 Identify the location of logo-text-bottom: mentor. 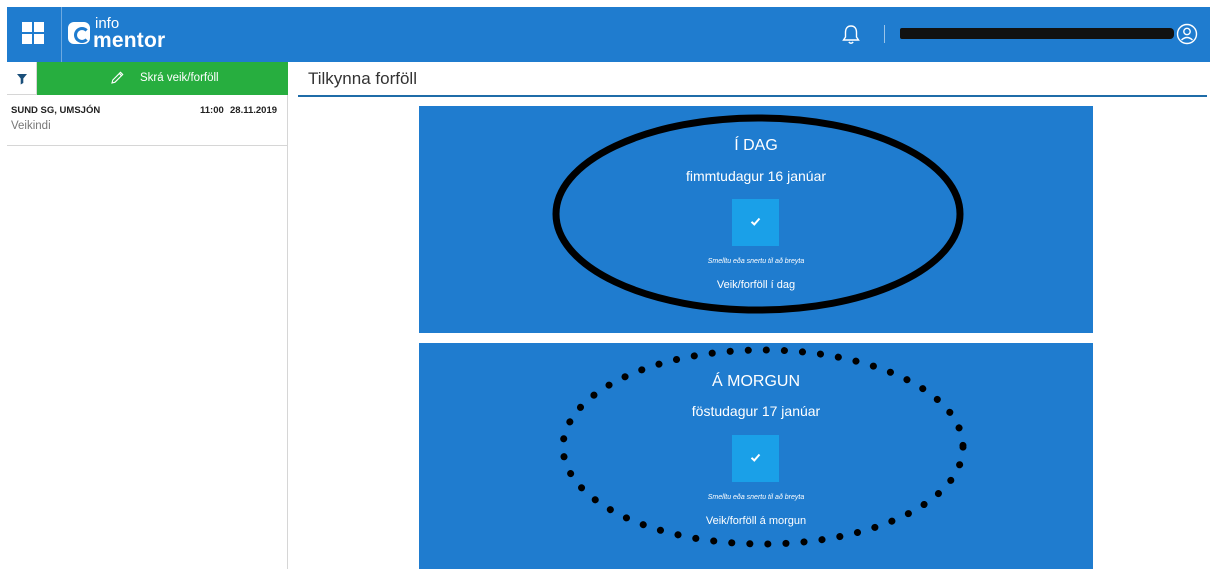
(129, 40).